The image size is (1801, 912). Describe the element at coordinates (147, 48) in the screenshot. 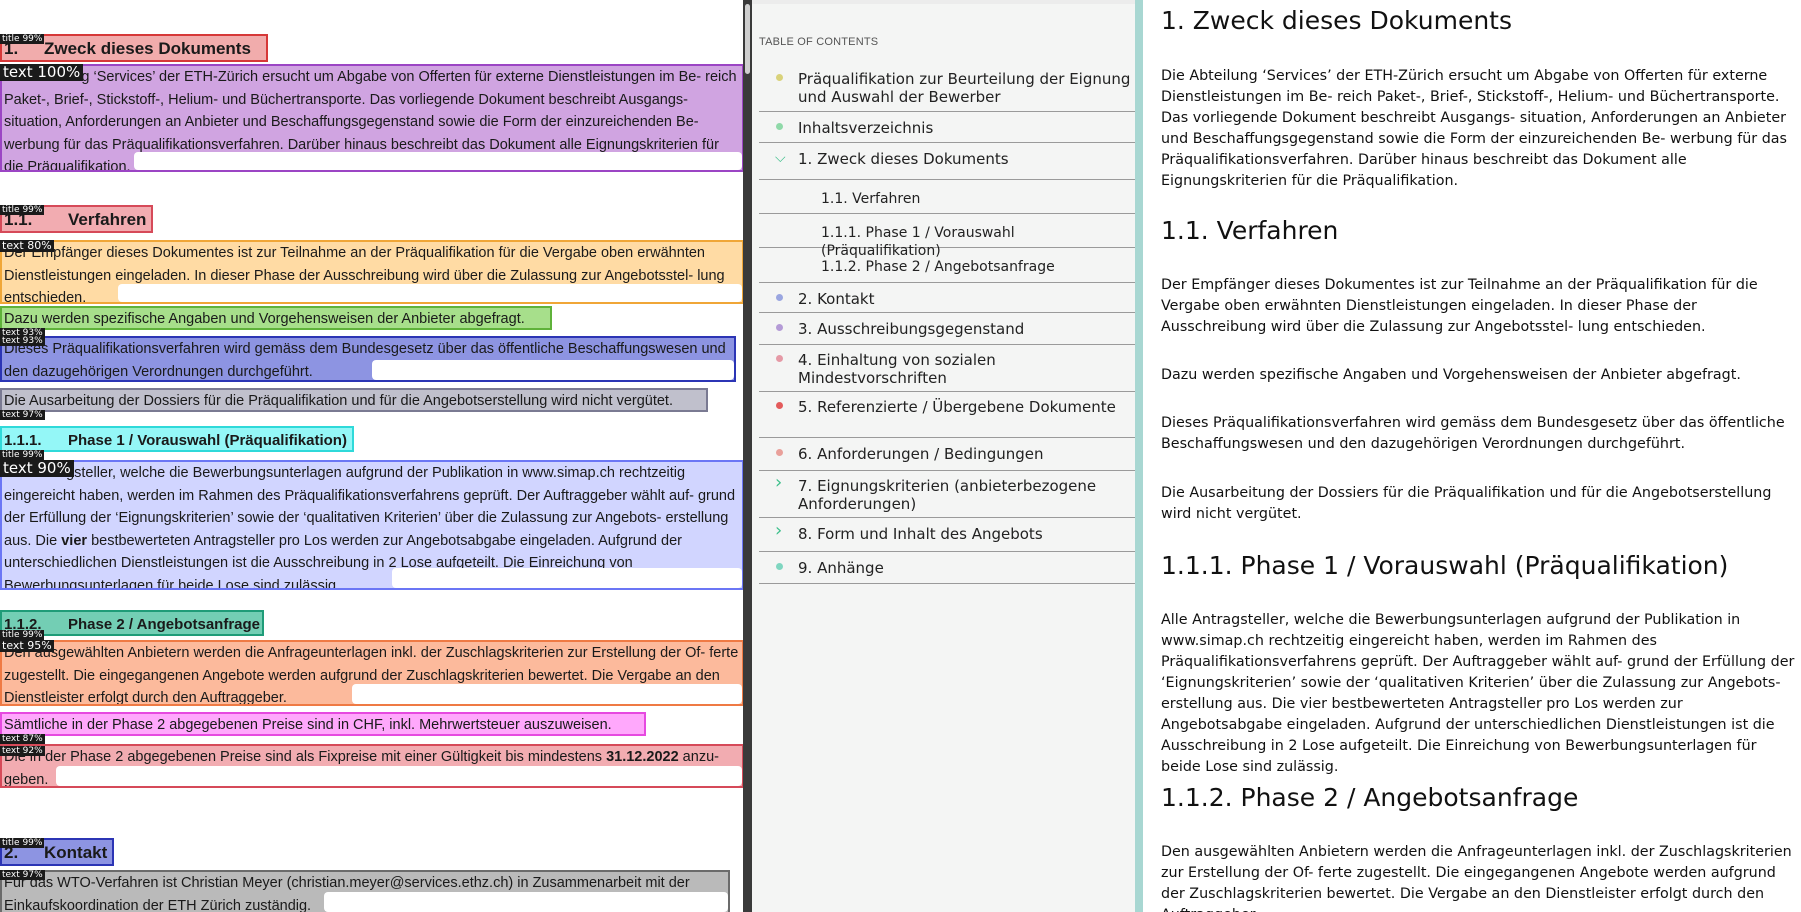

I see `section-title: Zweck dieses Dokuments` at that location.